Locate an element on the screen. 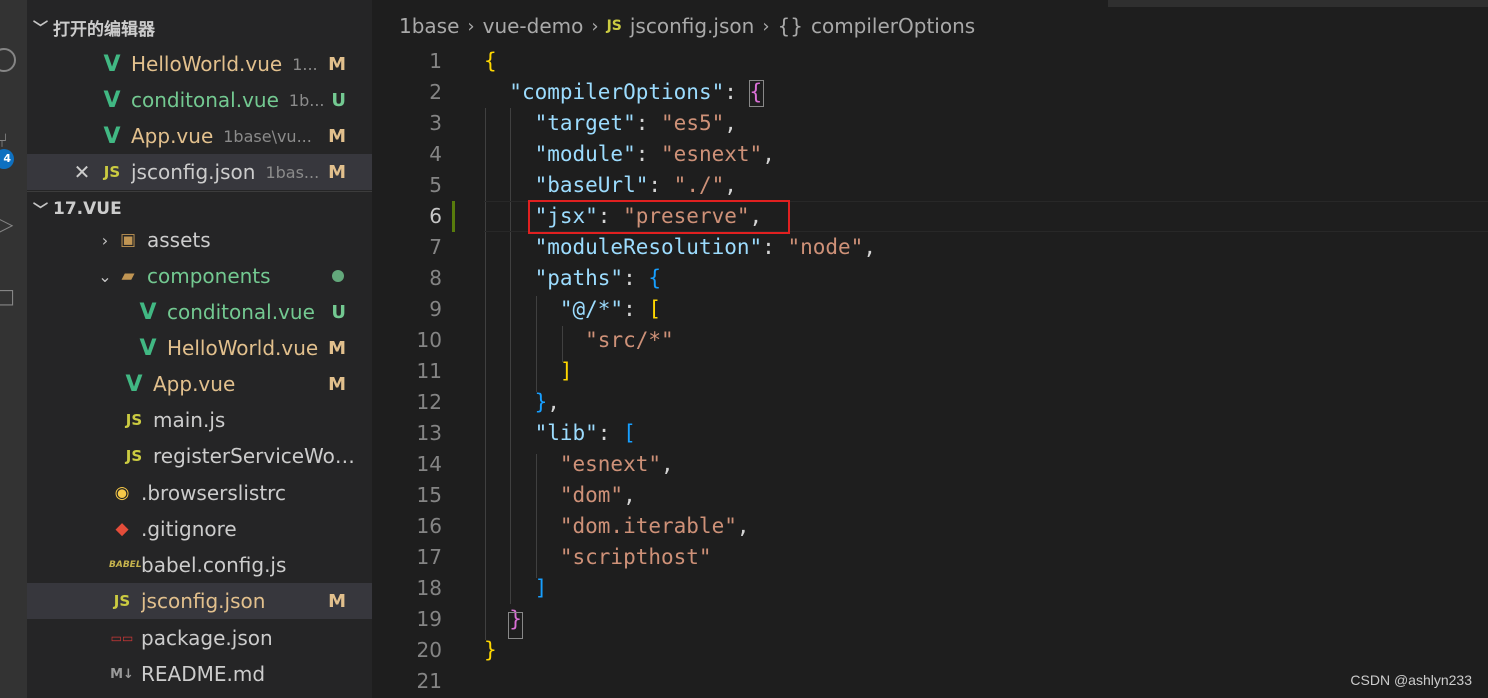  line-number: 7 is located at coordinates (435, 247).